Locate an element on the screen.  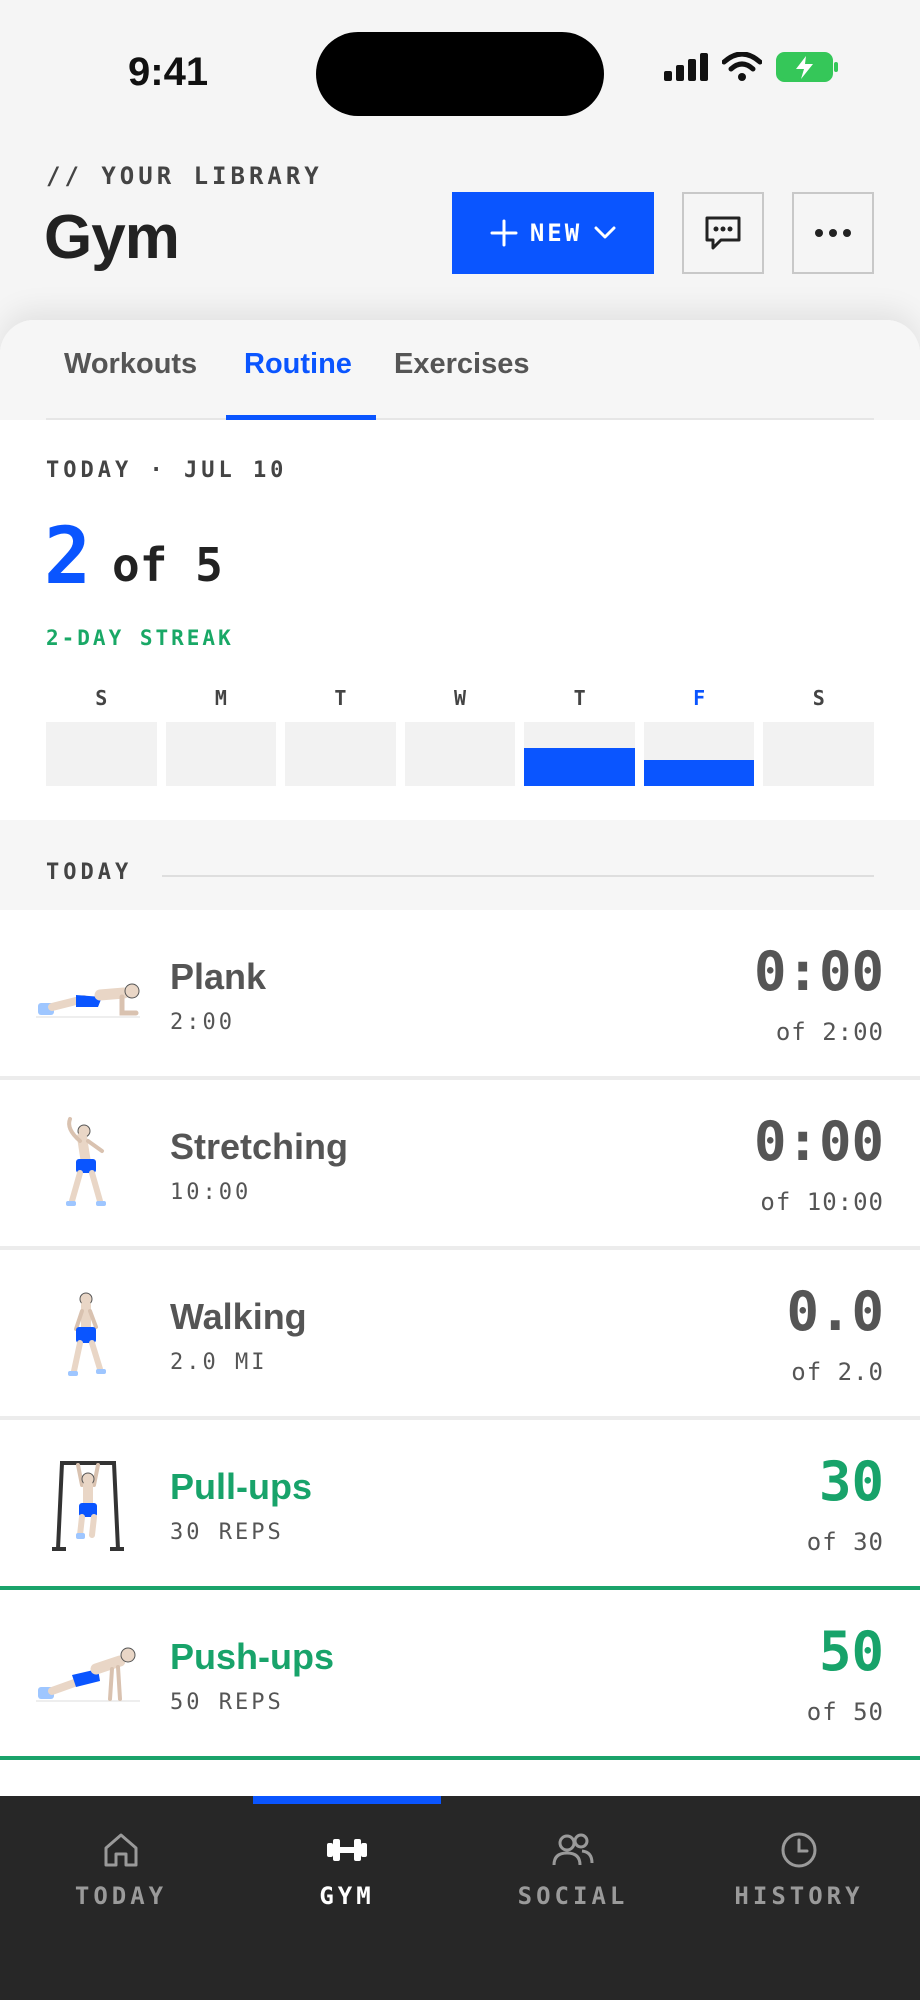
exercise-target: 2.0 MI is located at coordinates (219, 1362).